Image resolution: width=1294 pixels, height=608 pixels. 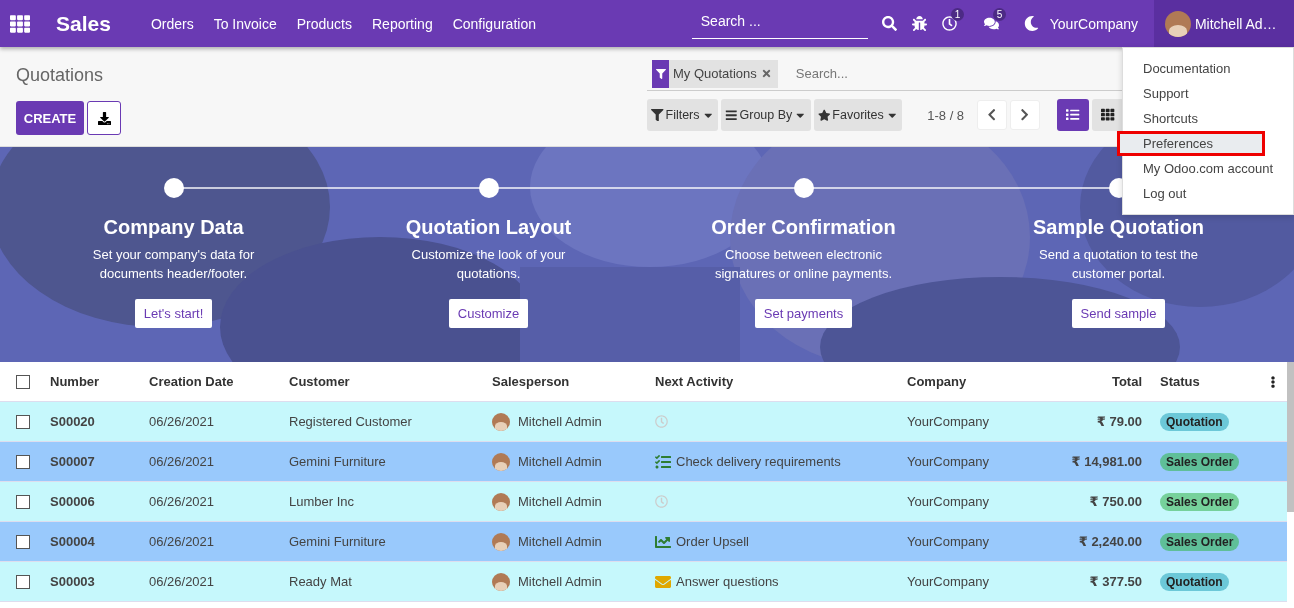 What do you see at coordinates (991, 23) in the screenshot?
I see `chat-icon` at bounding box center [991, 23].